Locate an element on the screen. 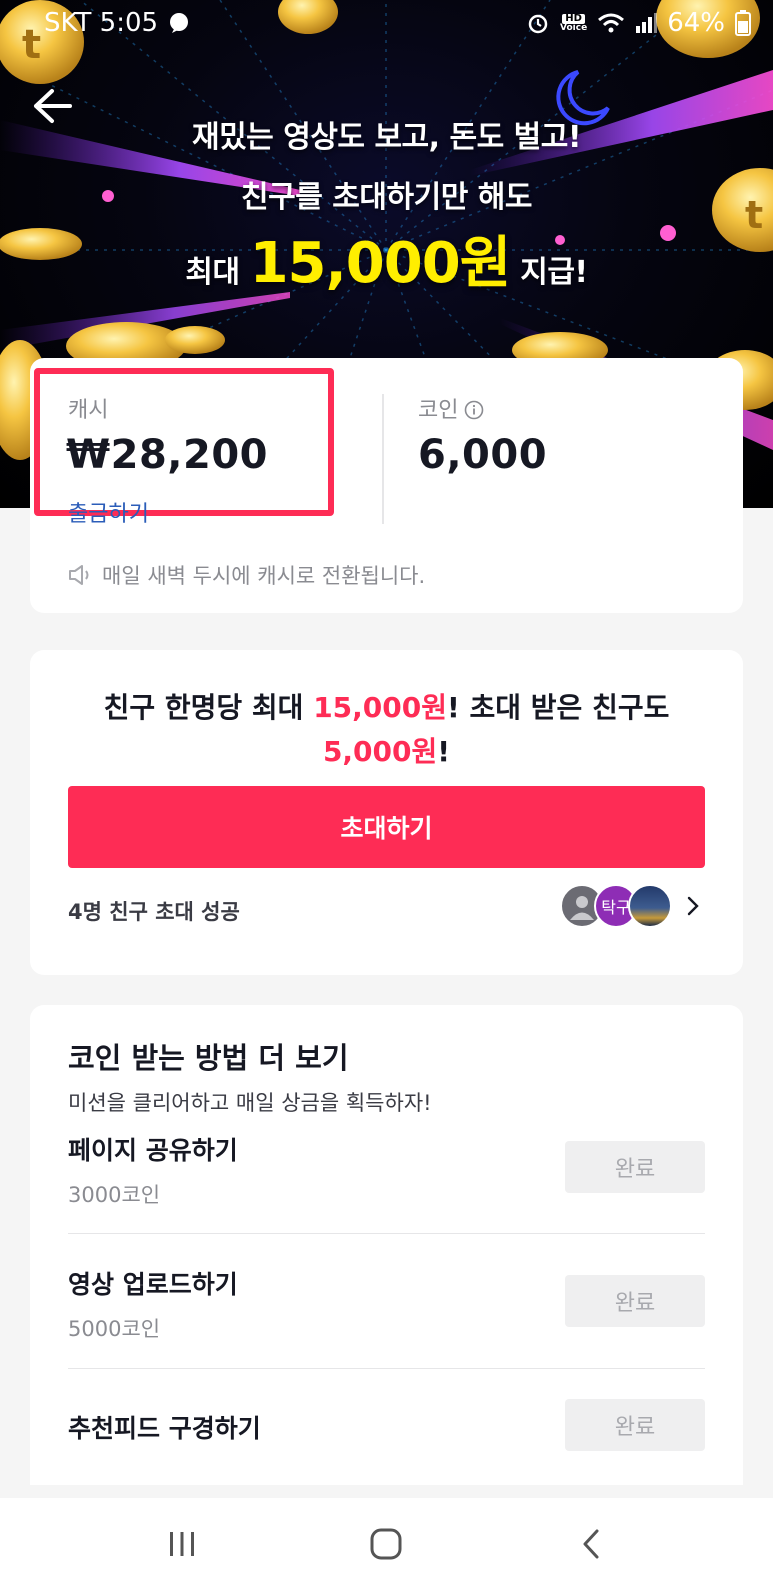 Image resolution: width=773 pixels, height=1589 pixels. avatar-text: 탁구 is located at coordinates (616, 907).